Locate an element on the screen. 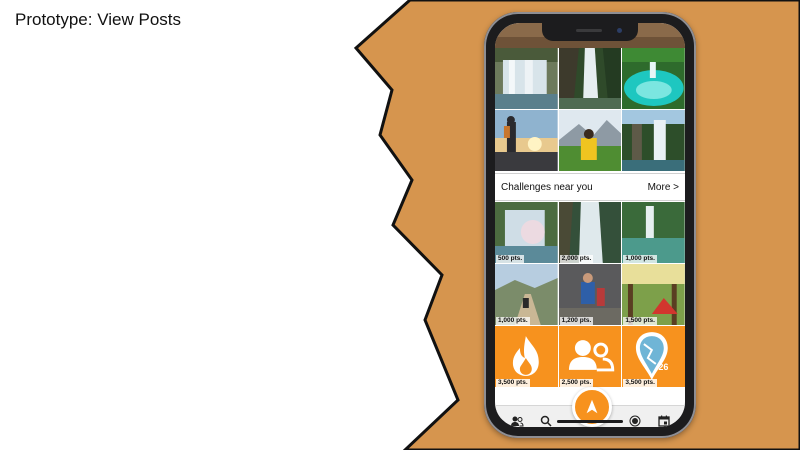  waterfall-photo is located at coordinates (526, 78).